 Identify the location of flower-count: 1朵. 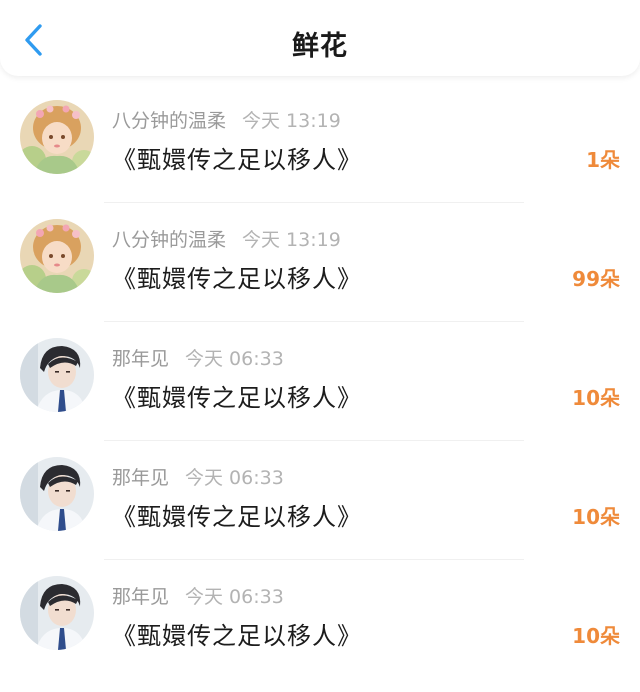
(603, 160).